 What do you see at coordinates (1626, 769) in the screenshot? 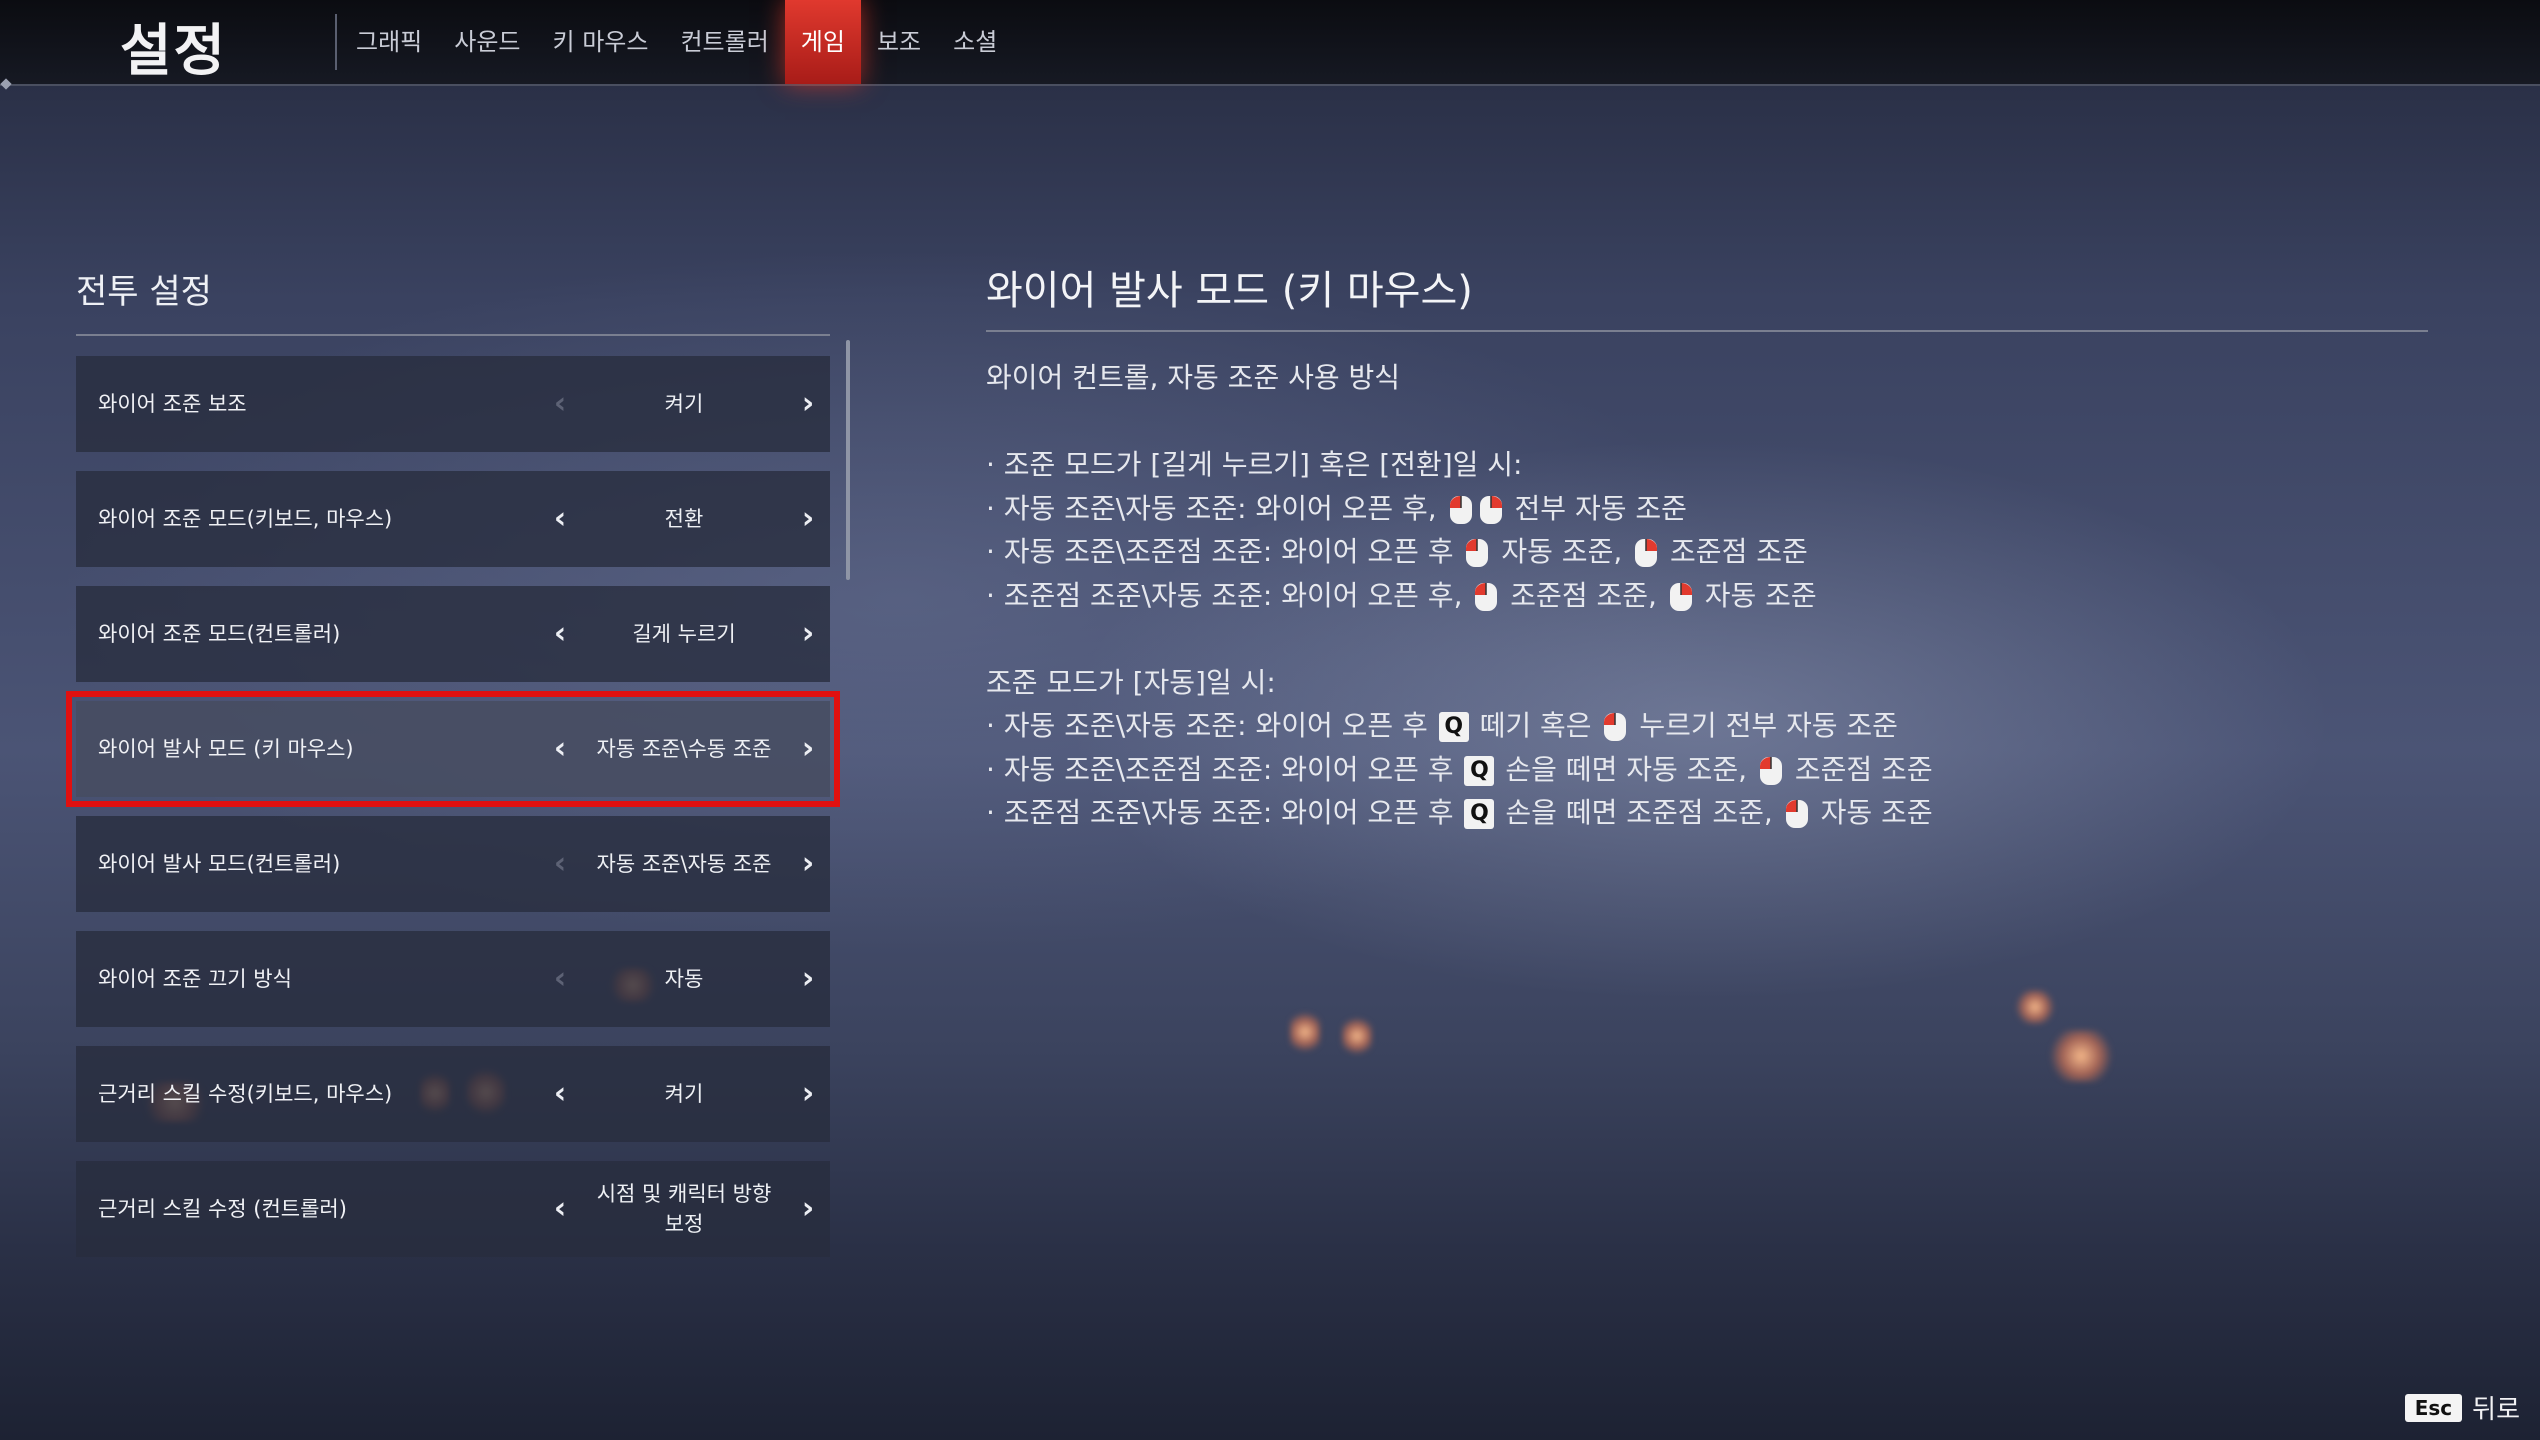
I see `description-line-text: 손을 떼면 자동 조준,` at bounding box center [1626, 769].